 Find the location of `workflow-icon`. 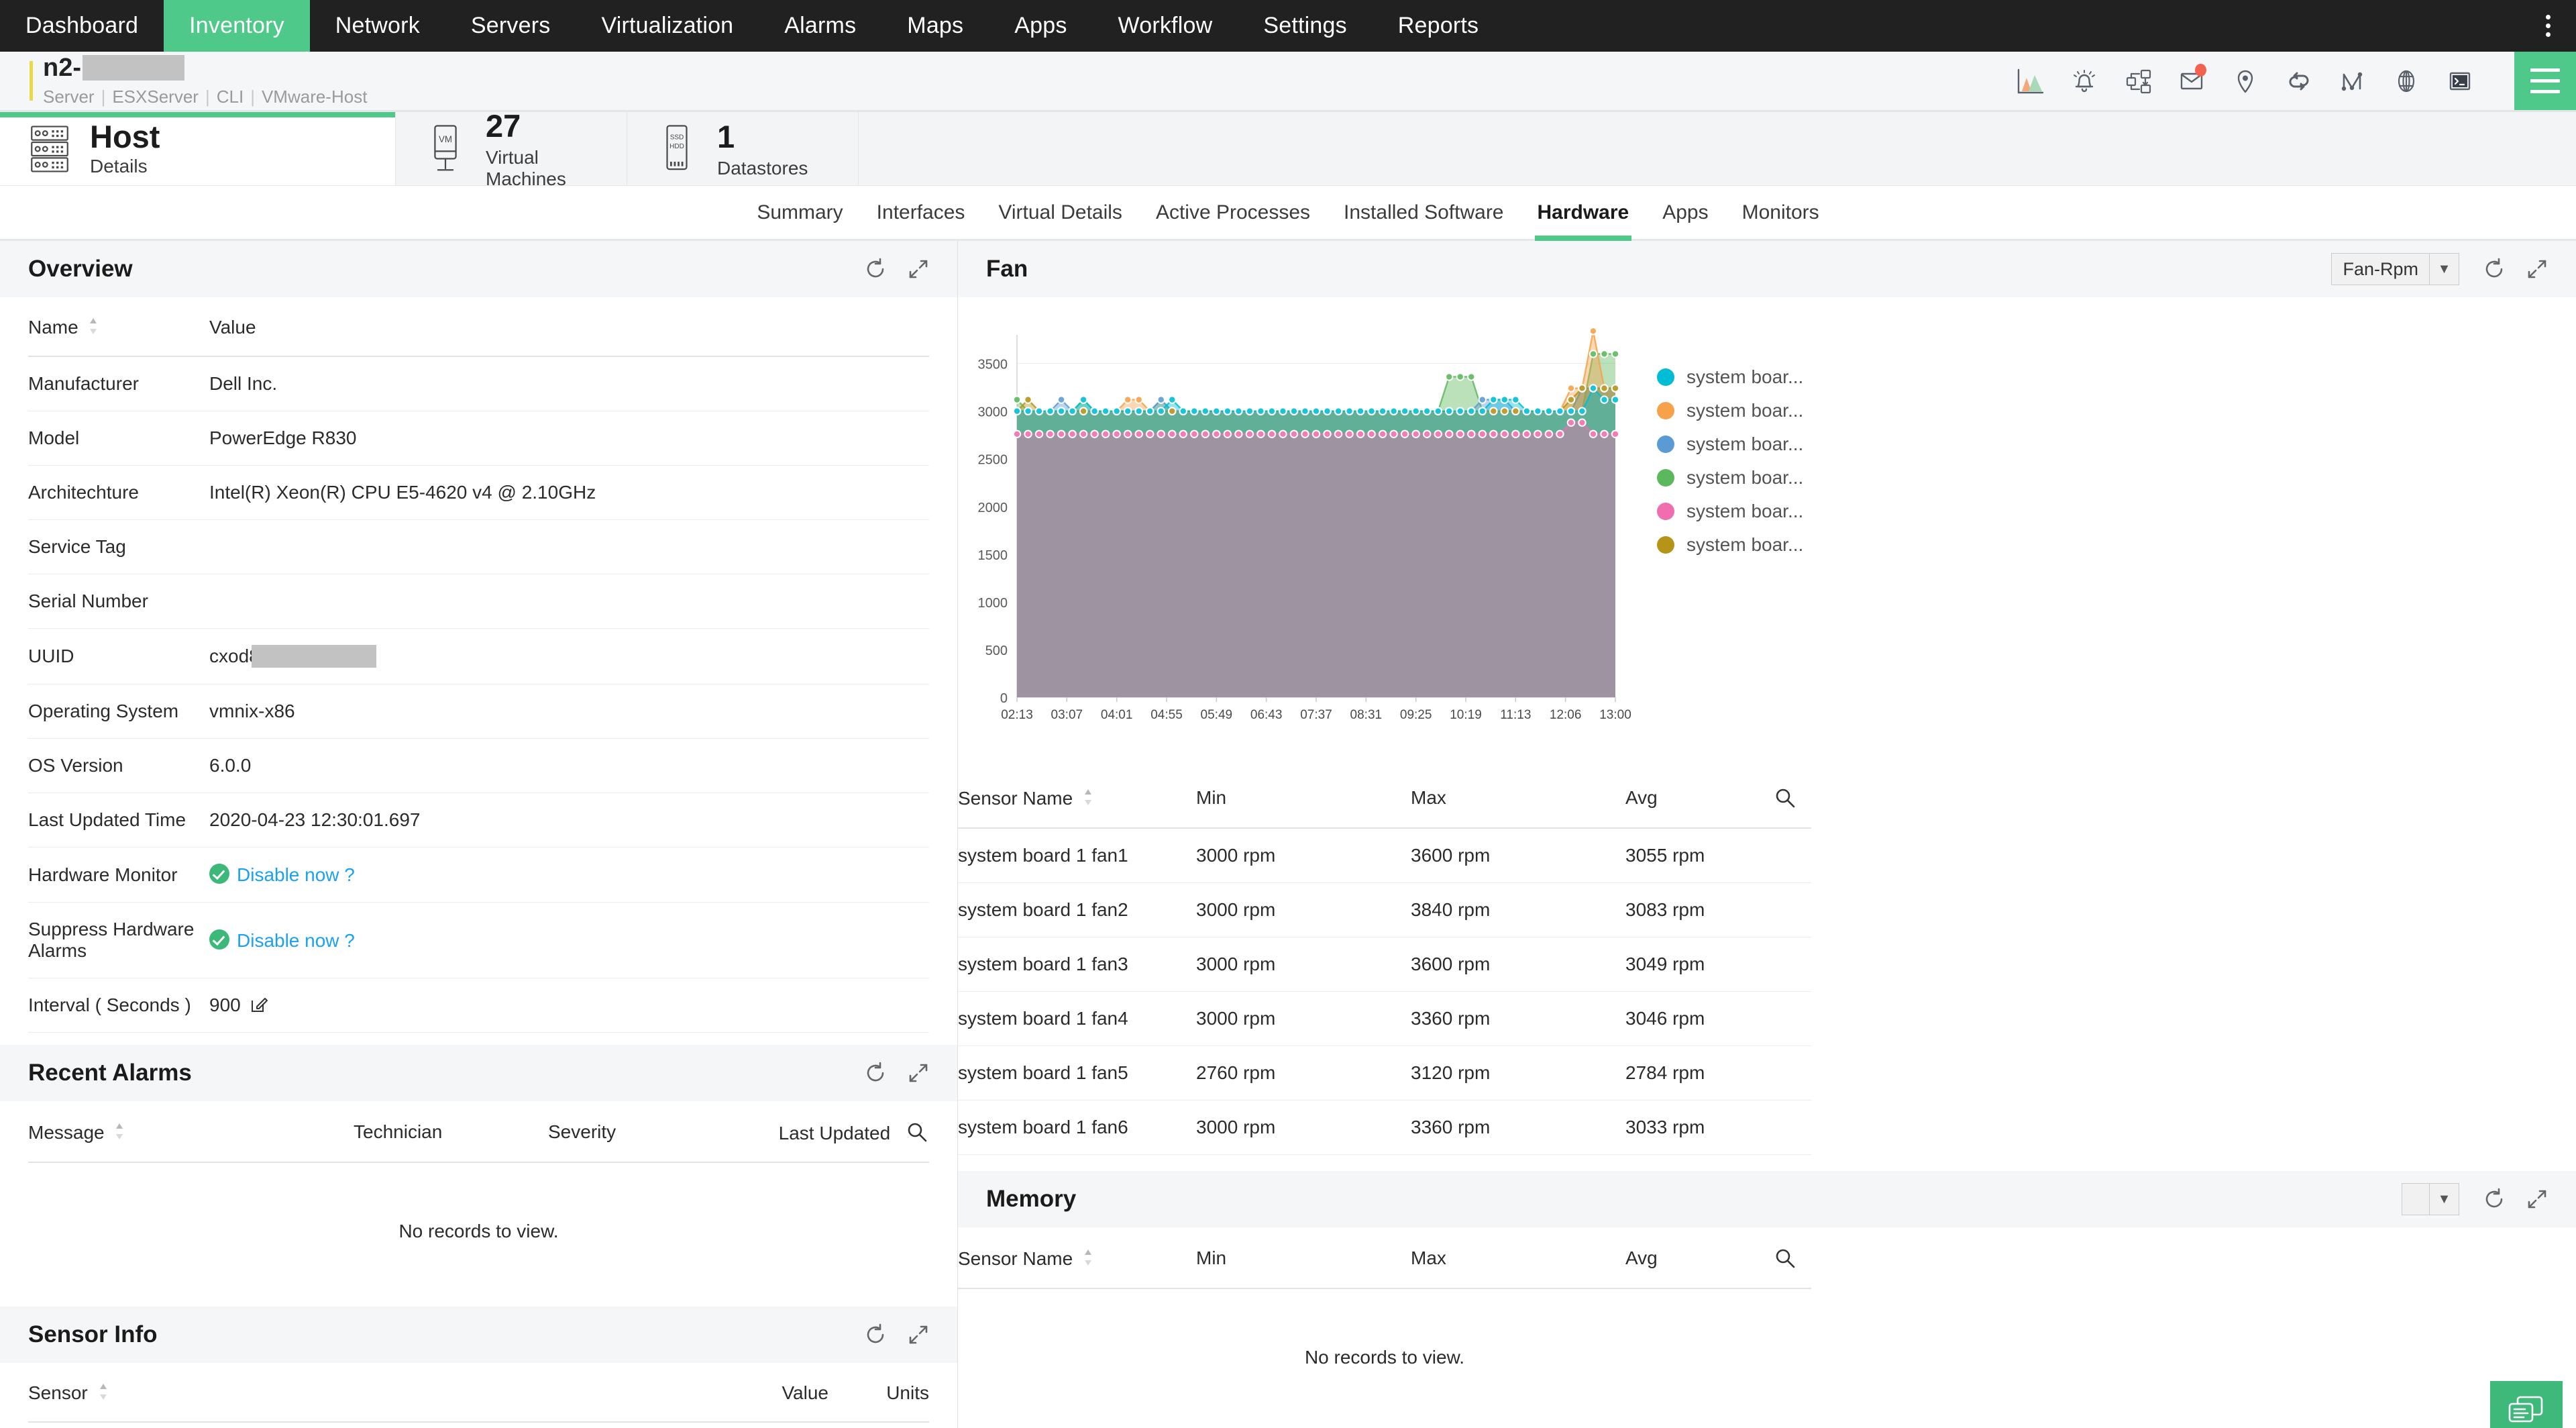

workflow-icon is located at coordinates (2138, 81).